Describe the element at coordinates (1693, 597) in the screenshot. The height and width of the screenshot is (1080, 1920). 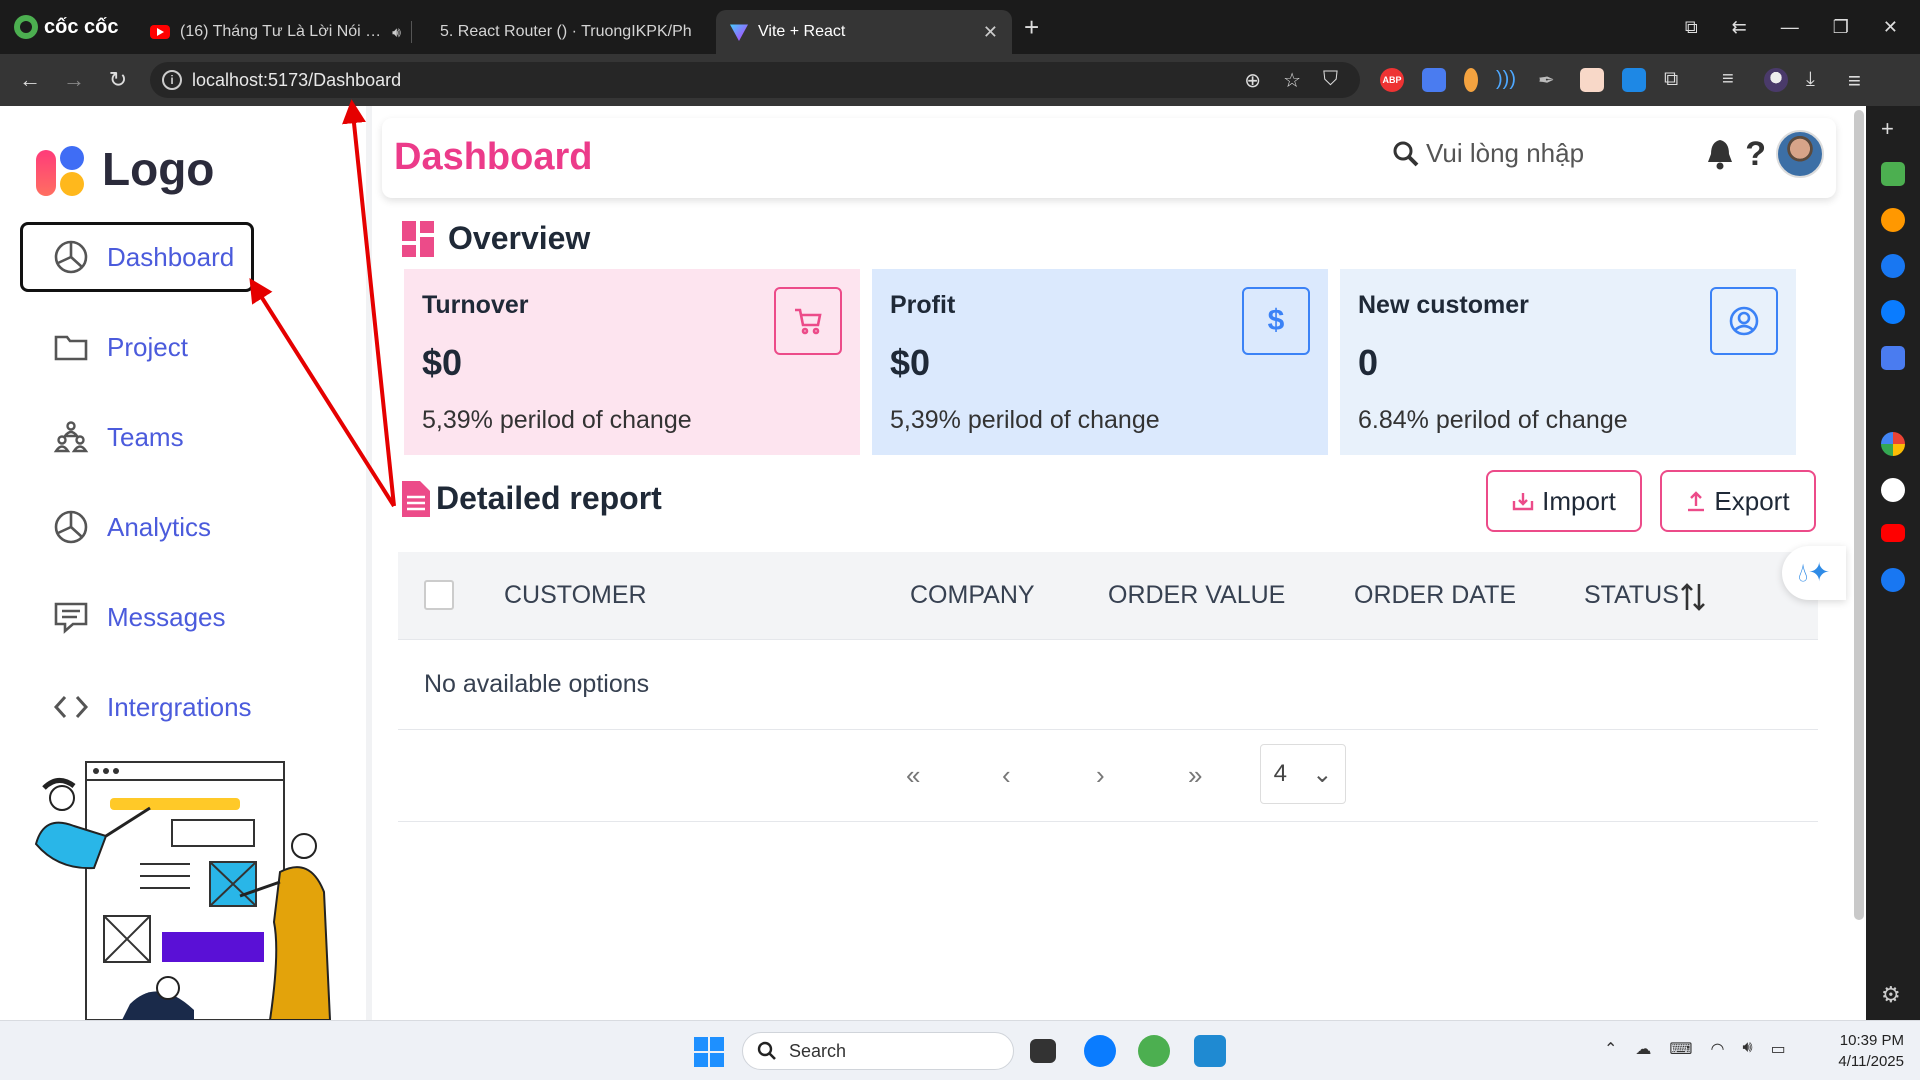
I see `sort-icon` at that location.